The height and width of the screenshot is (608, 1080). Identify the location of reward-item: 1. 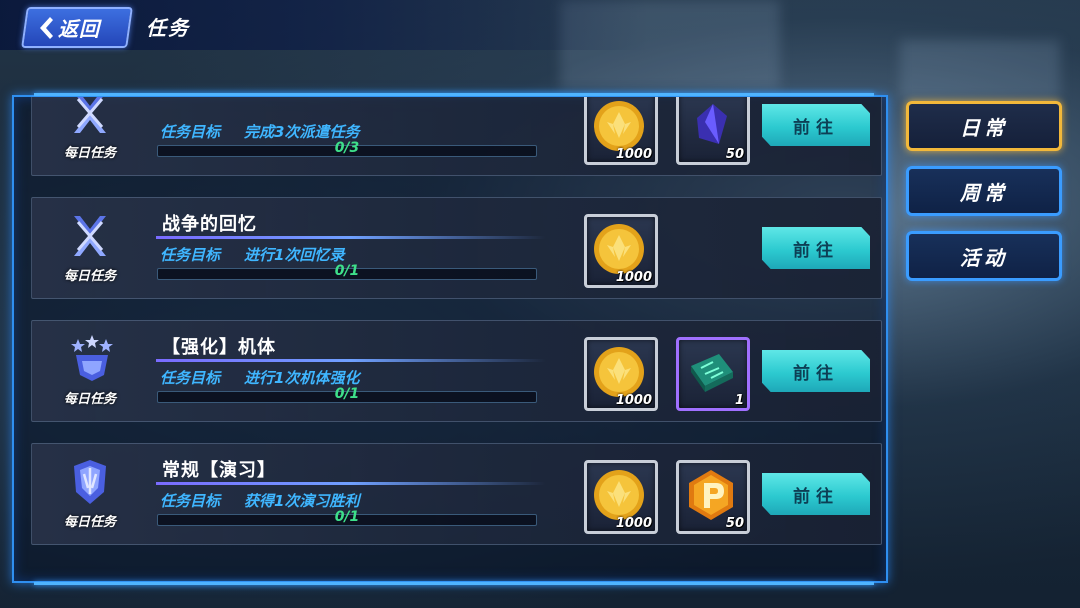
(713, 374).